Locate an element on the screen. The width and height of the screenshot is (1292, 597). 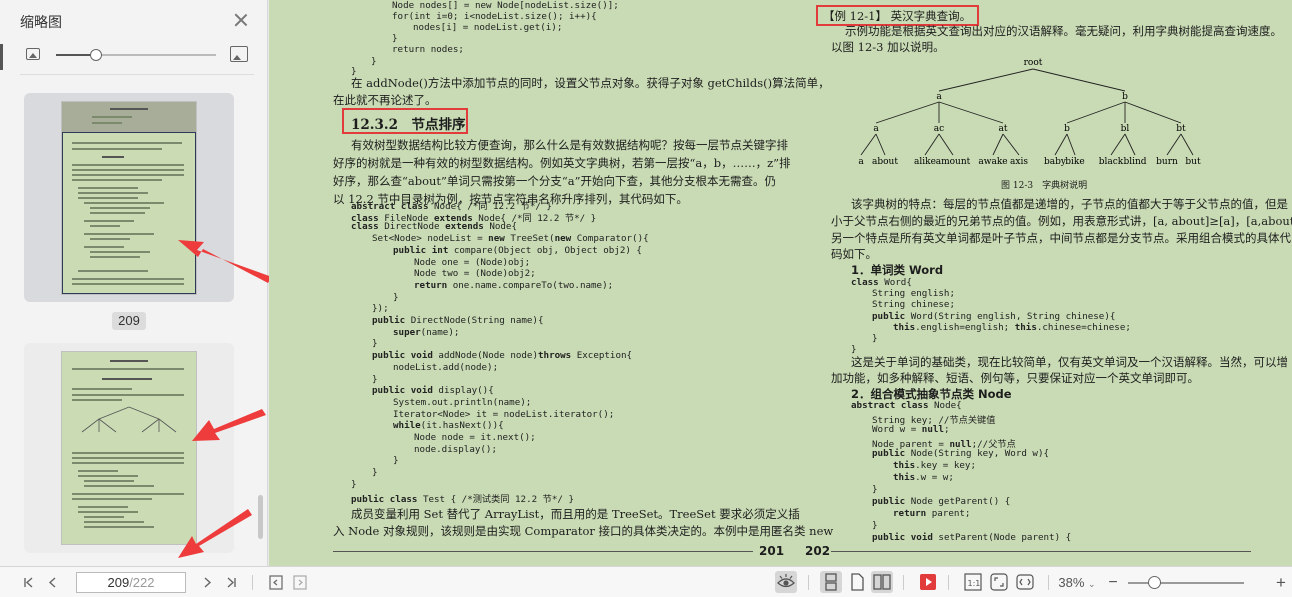
tree-leaf-label: axis is located at coordinates (1019, 162).